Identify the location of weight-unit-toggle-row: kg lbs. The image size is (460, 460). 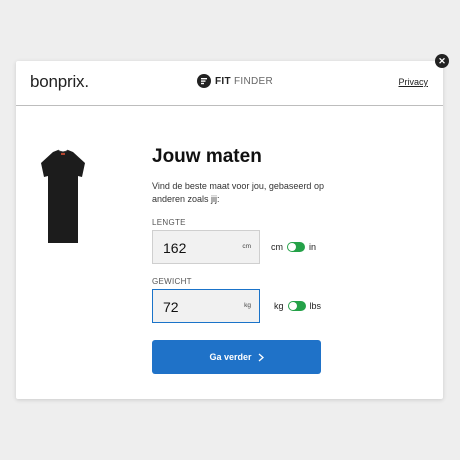
(297, 306).